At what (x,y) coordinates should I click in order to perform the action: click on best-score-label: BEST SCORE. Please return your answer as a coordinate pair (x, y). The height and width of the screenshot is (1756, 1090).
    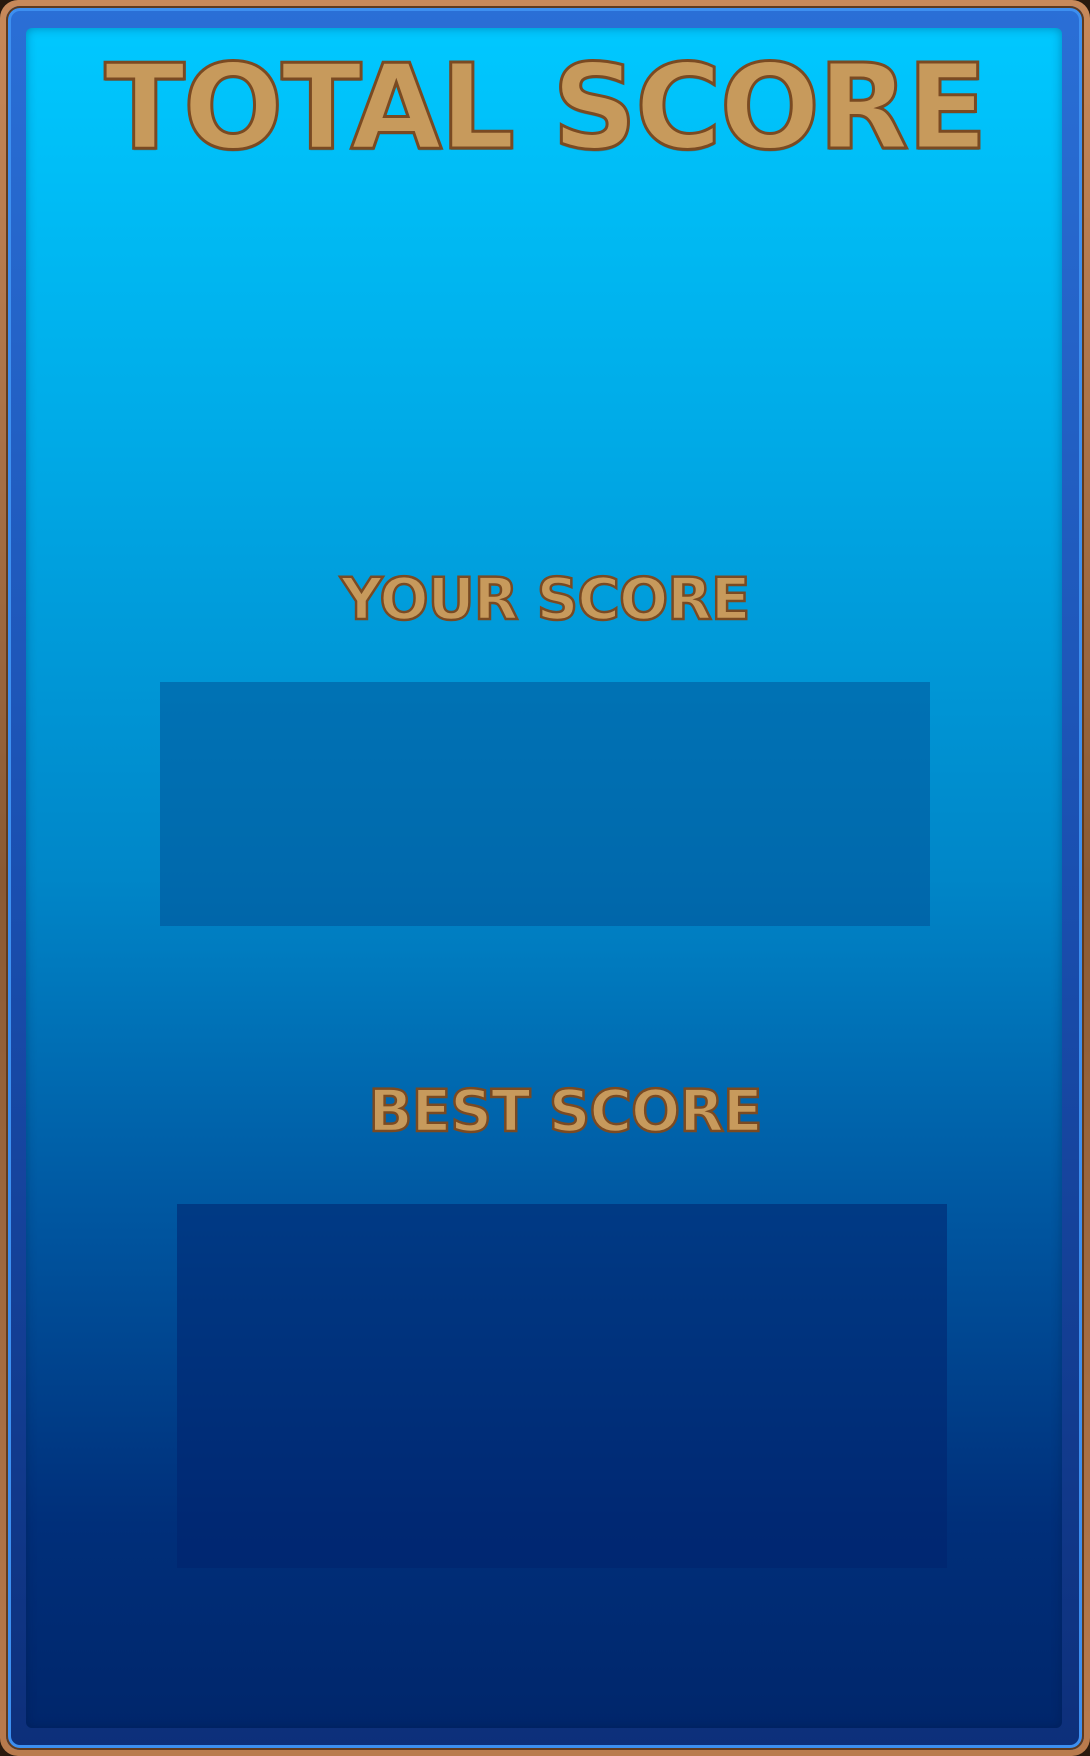
    Looking at the image, I should click on (565, 1111).